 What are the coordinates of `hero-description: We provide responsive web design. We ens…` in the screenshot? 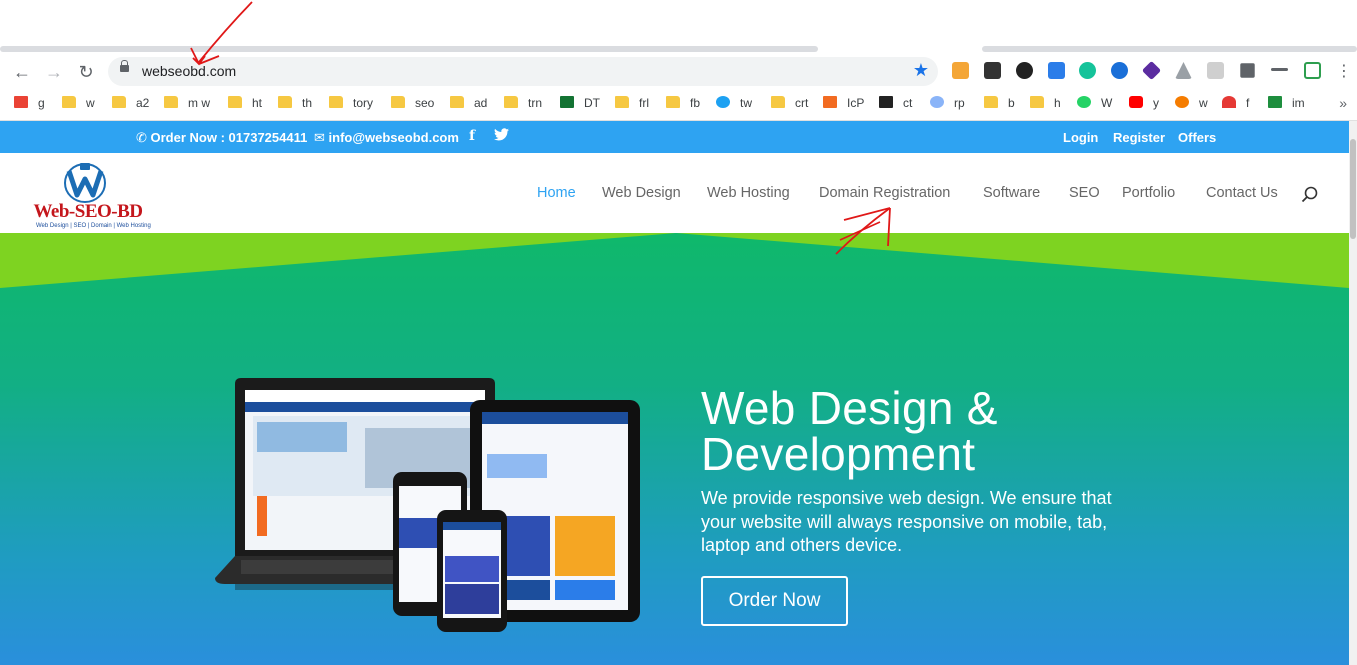 It's located at (906, 521).